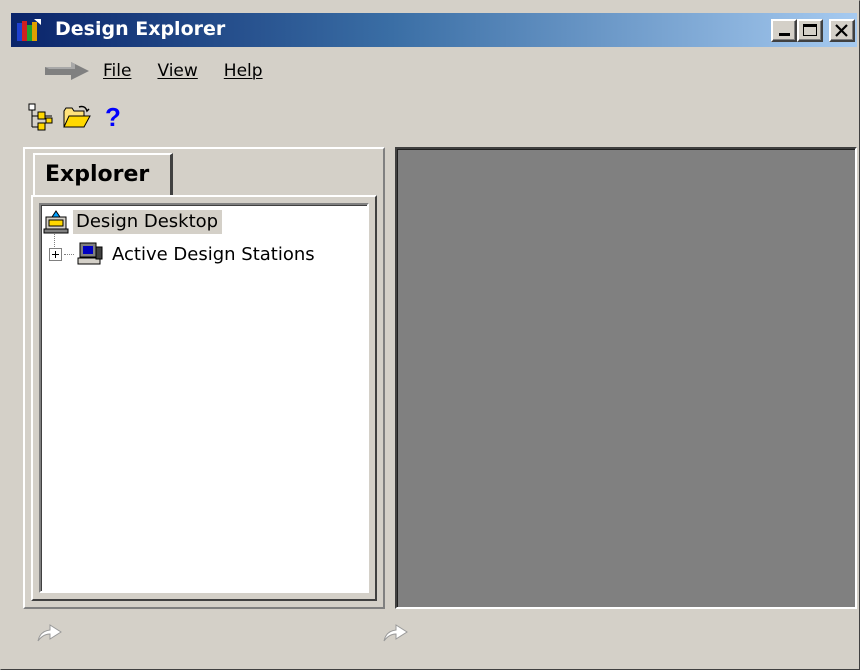  Describe the element at coordinates (29, 30) in the screenshot. I see `design-explorer-app-icon` at that location.